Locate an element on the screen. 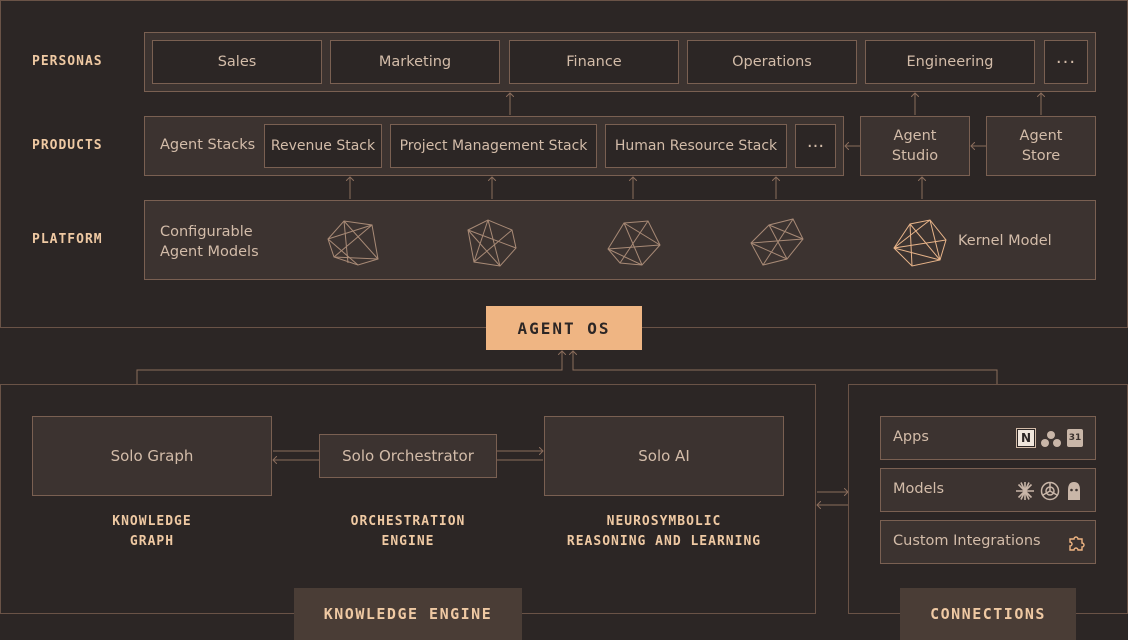 The width and height of the screenshot is (1128, 640). solo-orchestrator: Solo Orchestrator is located at coordinates (408, 456).